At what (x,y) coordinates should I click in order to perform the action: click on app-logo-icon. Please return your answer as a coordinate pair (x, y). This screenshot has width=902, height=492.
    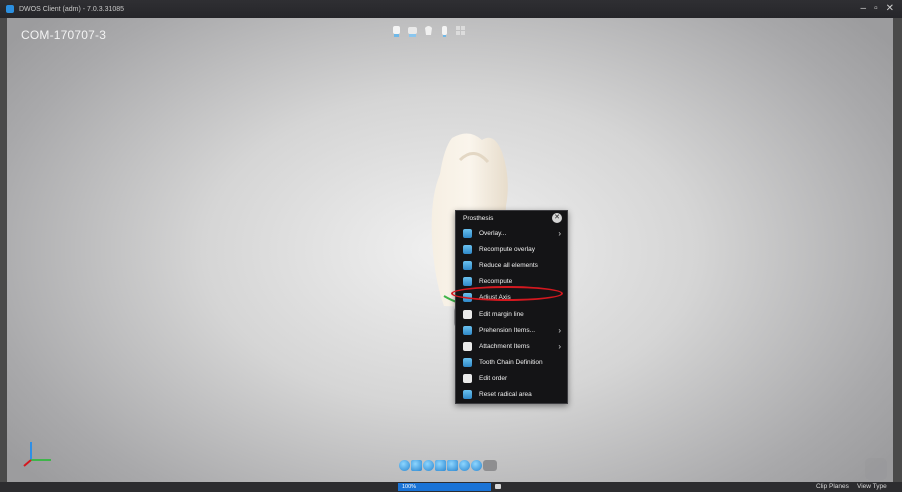
    Looking at the image, I should click on (10, 9).